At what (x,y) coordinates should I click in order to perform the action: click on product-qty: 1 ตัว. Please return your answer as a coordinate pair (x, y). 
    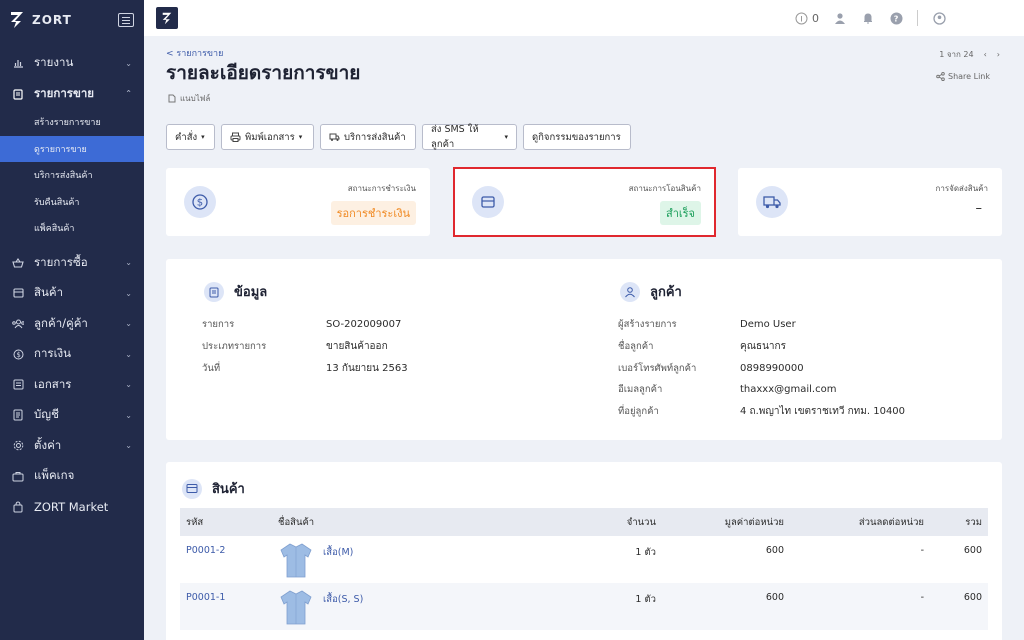
    Looking at the image, I should click on (602, 606).